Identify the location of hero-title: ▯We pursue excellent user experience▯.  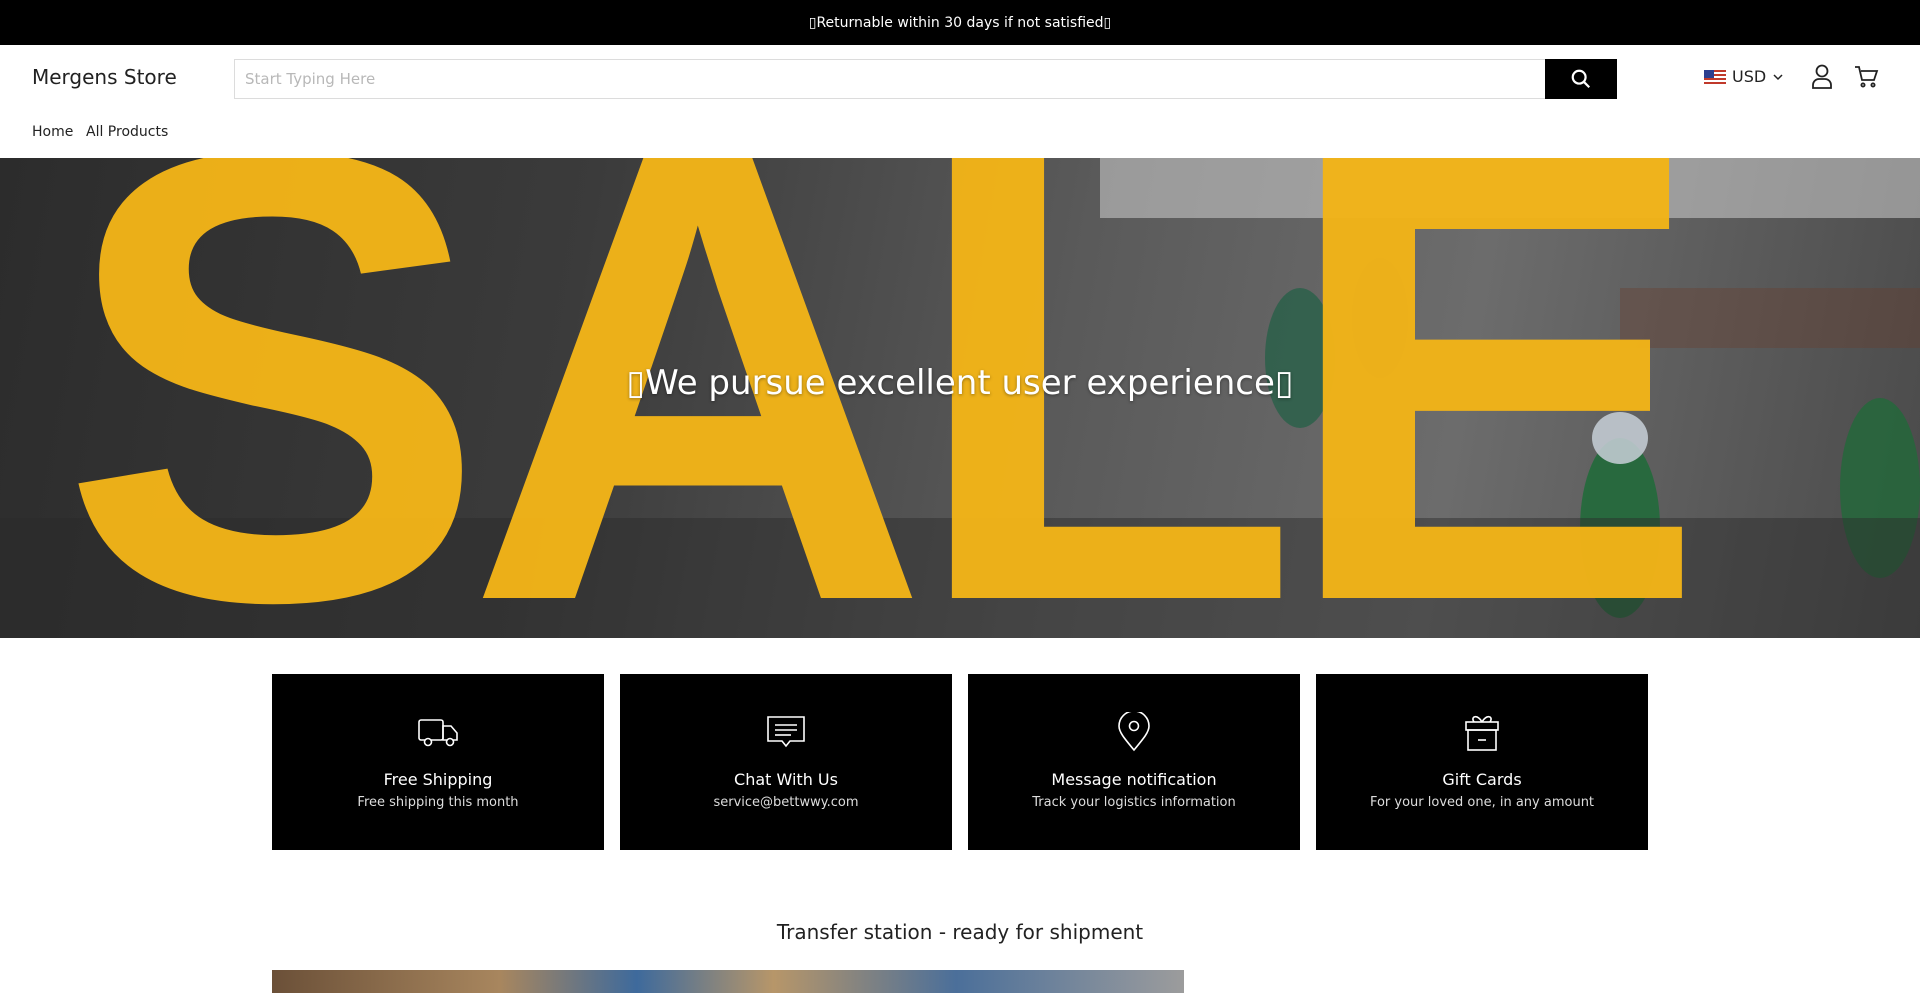
(960, 383).